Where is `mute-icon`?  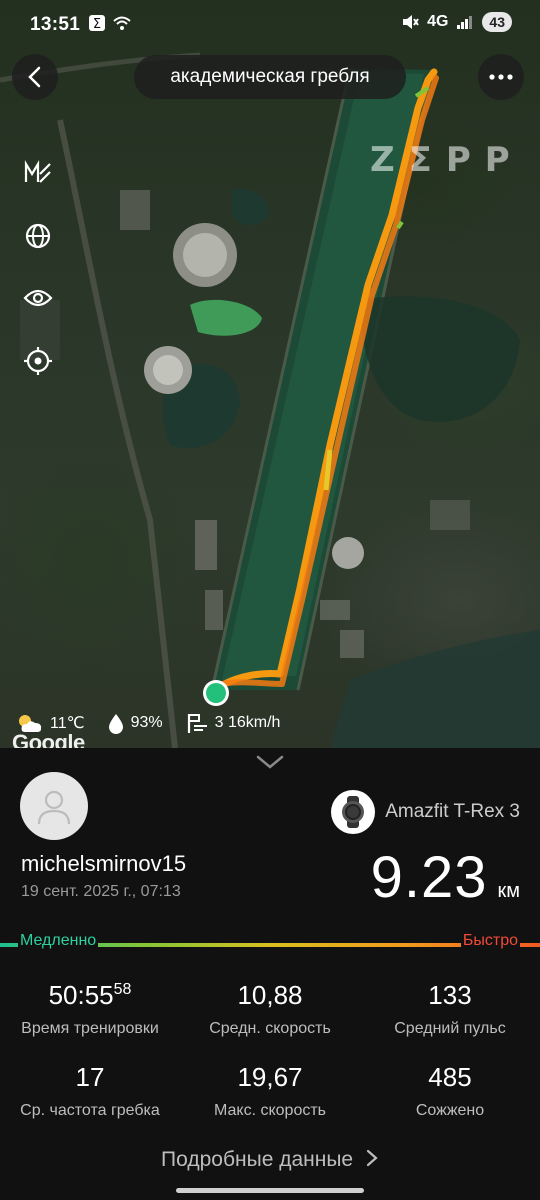 mute-icon is located at coordinates (411, 22).